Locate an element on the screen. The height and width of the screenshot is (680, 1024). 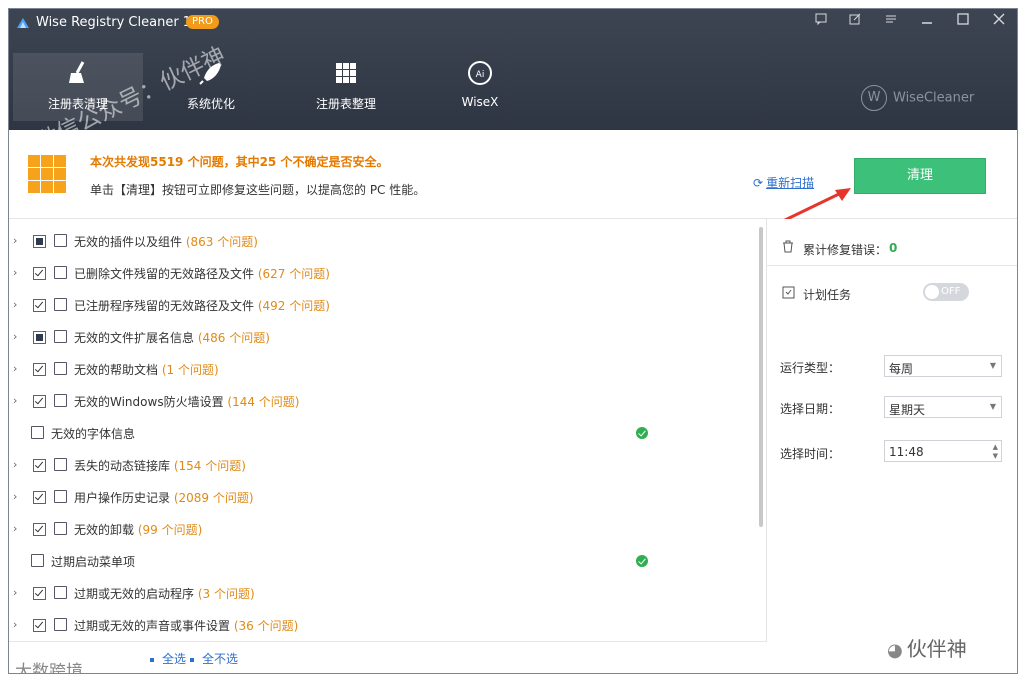
feedback-icon is located at coordinates (821, 22).